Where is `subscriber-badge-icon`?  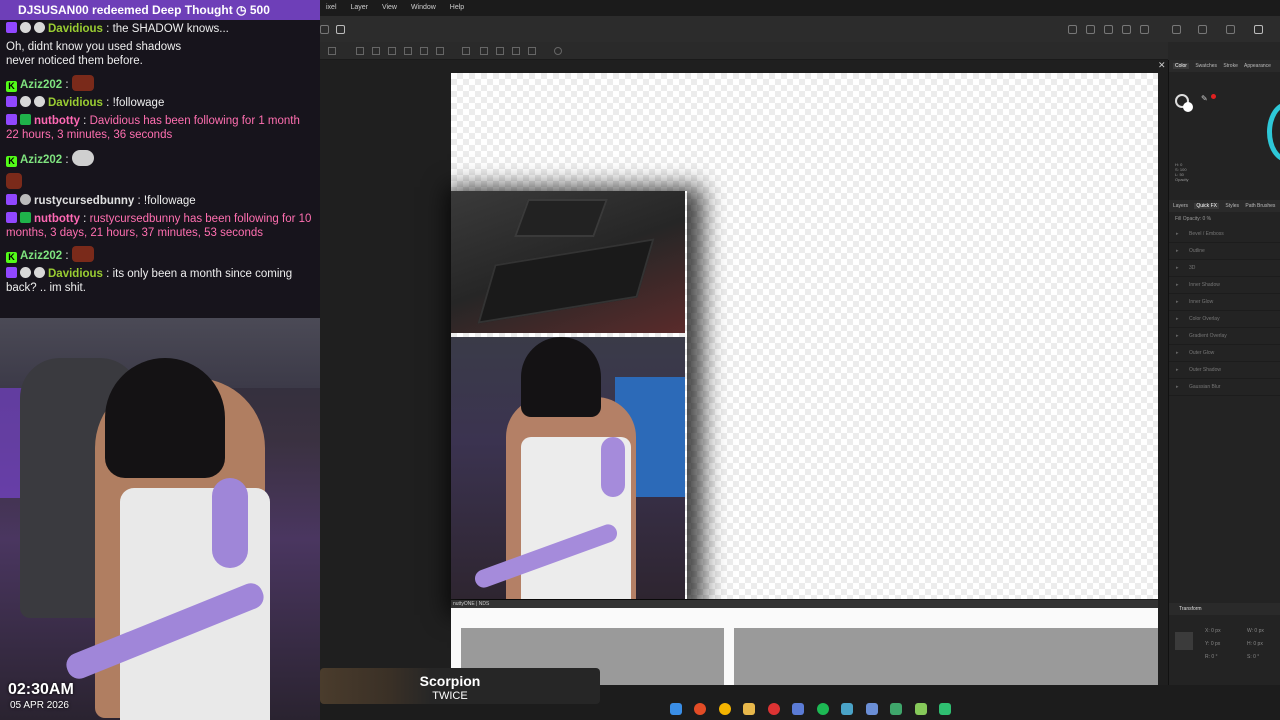 subscriber-badge-icon is located at coordinates (11, 101).